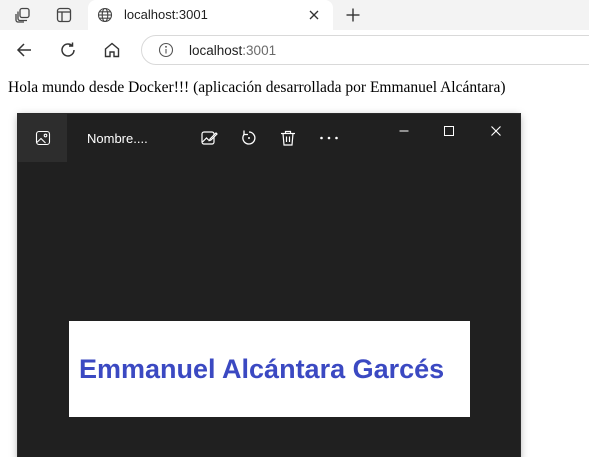 The image size is (589, 457). Describe the element at coordinates (259, 50) in the screenshot. I see `url-port: :3001` at that location.